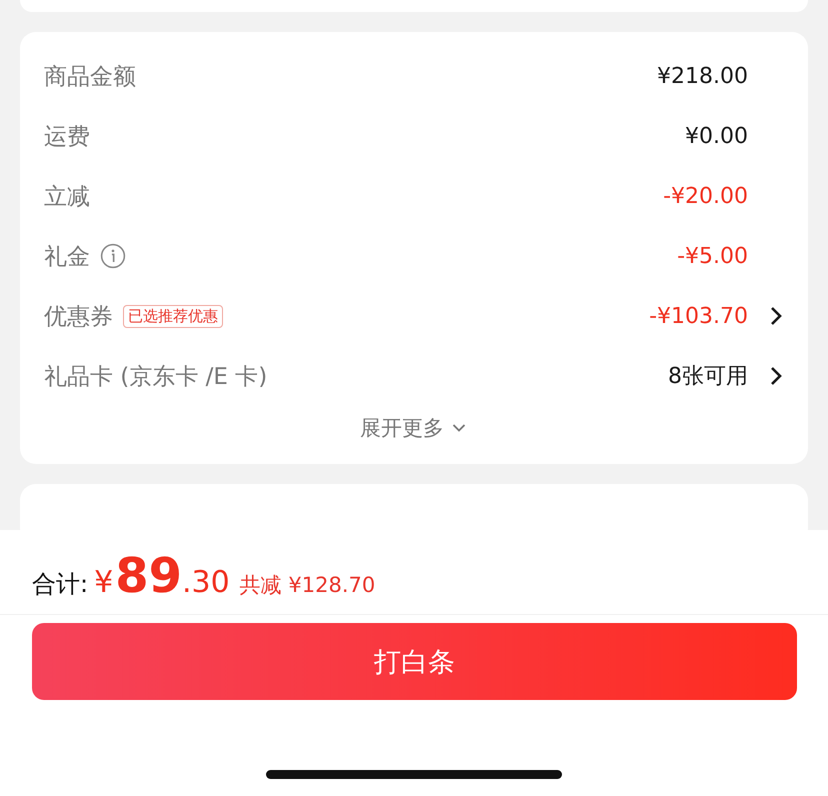 Image resolution: width=828 pixels, height=796 pixels. Describe the element at coordinates (67, 197) in the screenshot. I see `row-label: 立减` at that location.